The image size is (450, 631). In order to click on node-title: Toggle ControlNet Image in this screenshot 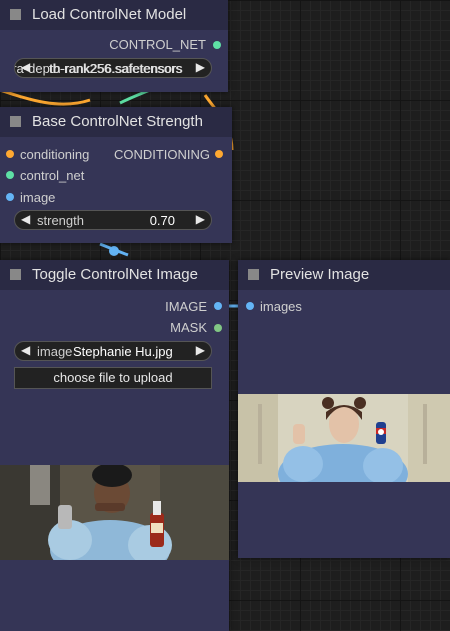, I will do `click(115, 274)`.